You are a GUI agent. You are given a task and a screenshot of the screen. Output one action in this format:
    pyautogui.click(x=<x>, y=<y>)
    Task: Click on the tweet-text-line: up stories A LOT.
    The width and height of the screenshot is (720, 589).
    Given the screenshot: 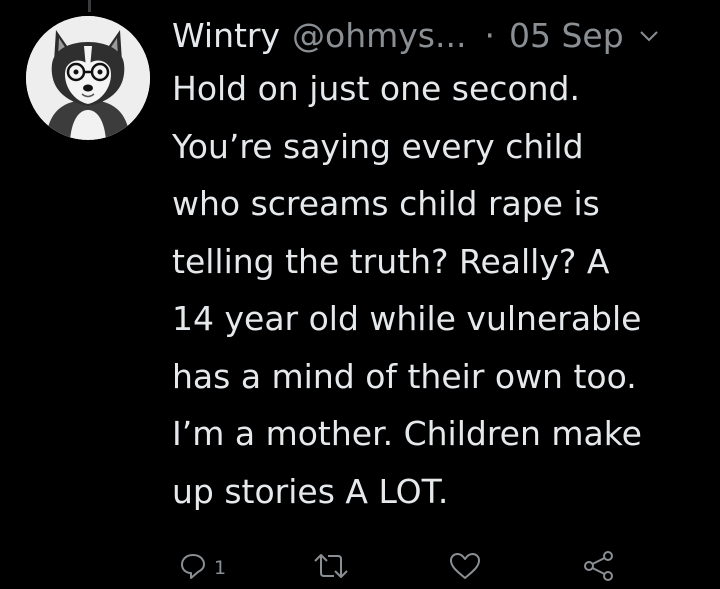 What is the action you would take?
    pyautogui.click(x=310, y=491)
    